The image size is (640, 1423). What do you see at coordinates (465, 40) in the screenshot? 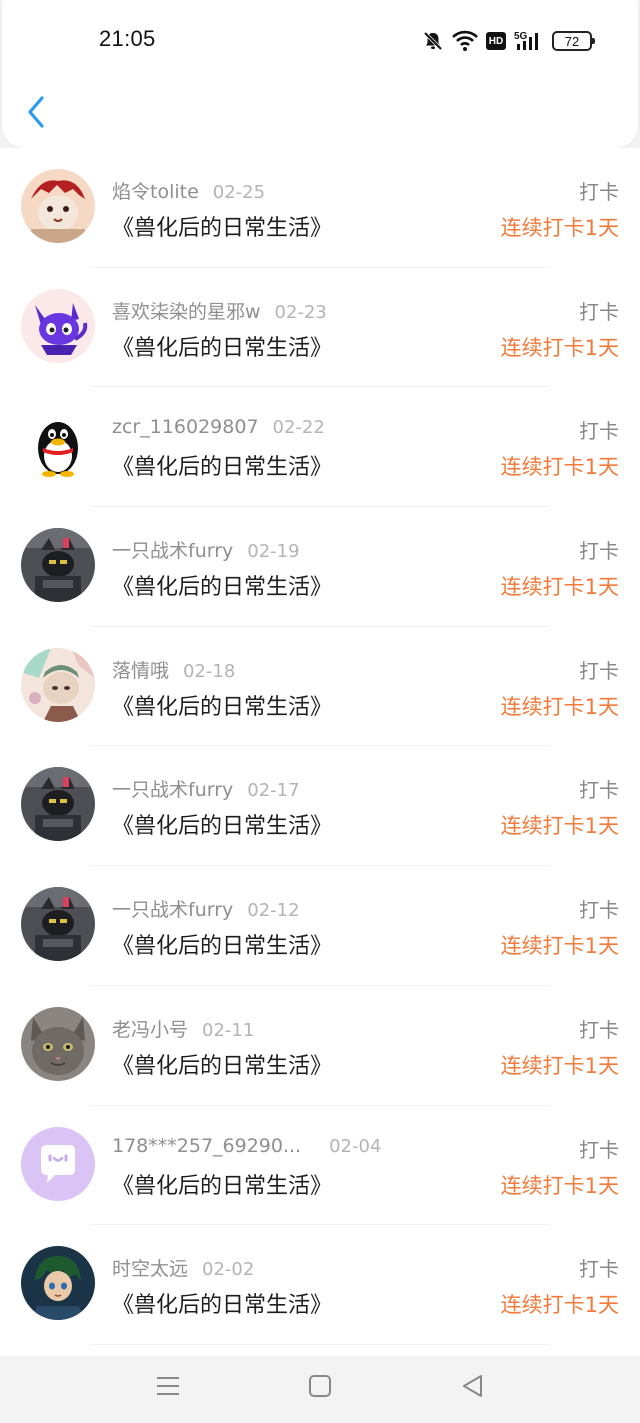
I see `wifi-icon` at bounding box center [465, 40].